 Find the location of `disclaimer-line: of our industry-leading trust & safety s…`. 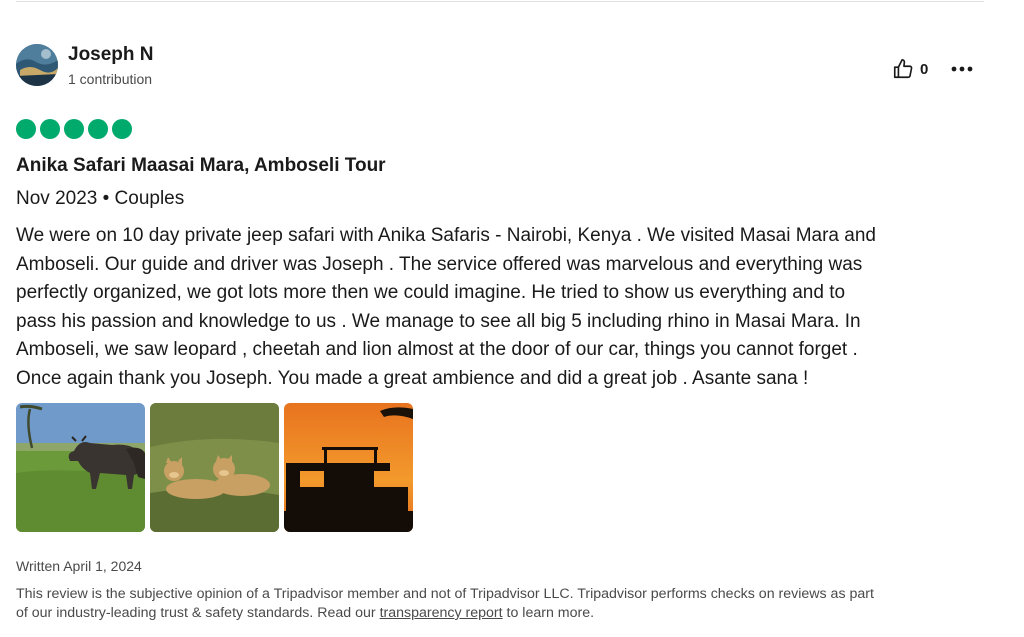

disclaimer-line: of our industry-leading trust & safety s… is located at coordinates (498, 613).